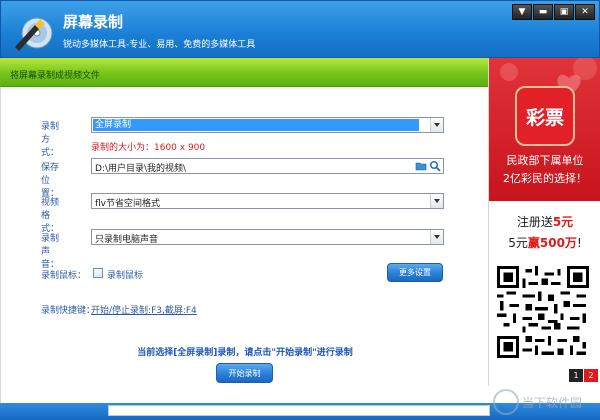  What do you see at coordinates (543, 12) in the screenshot?
I see `minimize-button: ▬` at bounding box center [543, 12].